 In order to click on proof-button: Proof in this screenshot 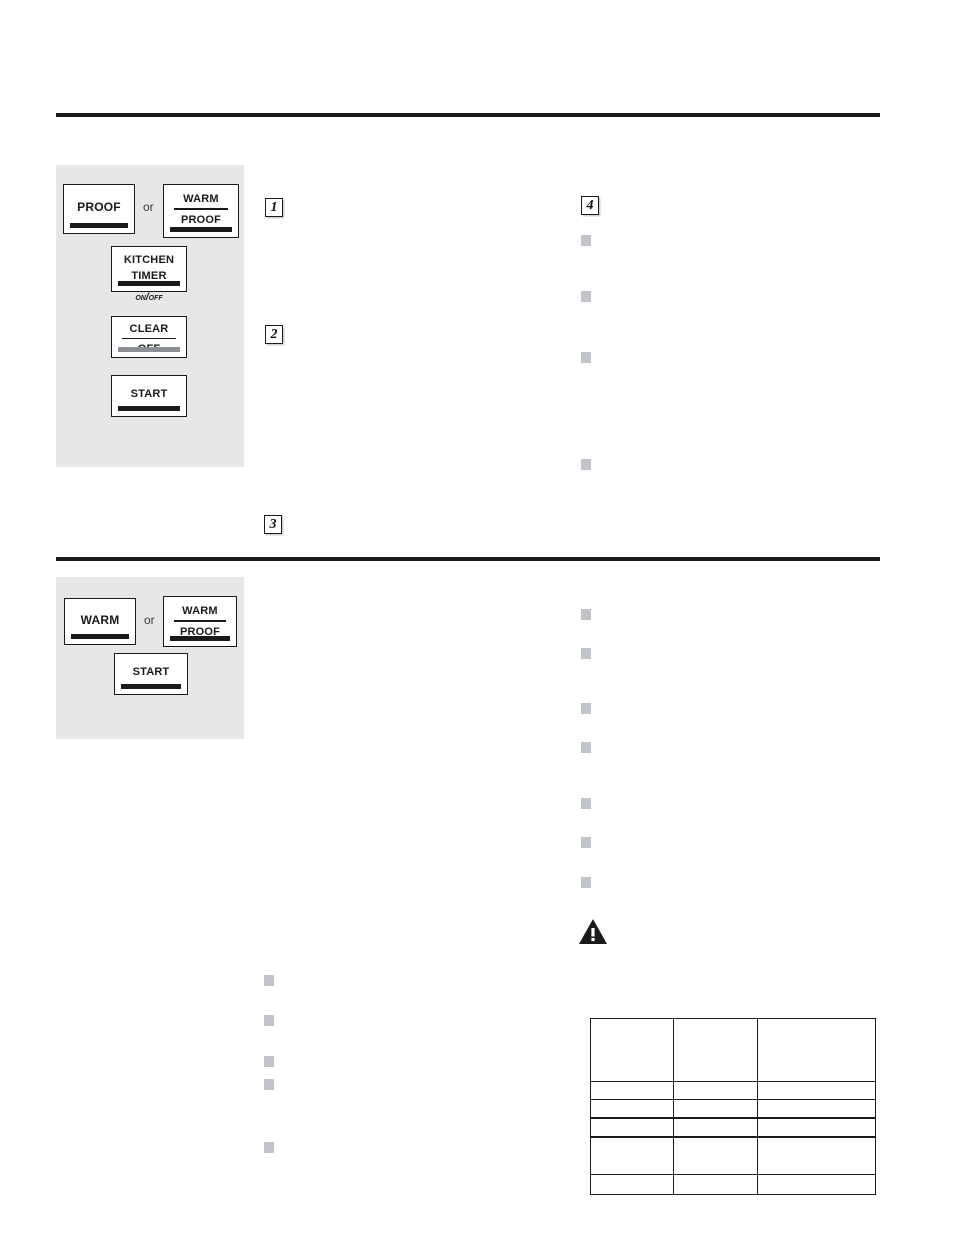, I will do `click(99, 209)`.